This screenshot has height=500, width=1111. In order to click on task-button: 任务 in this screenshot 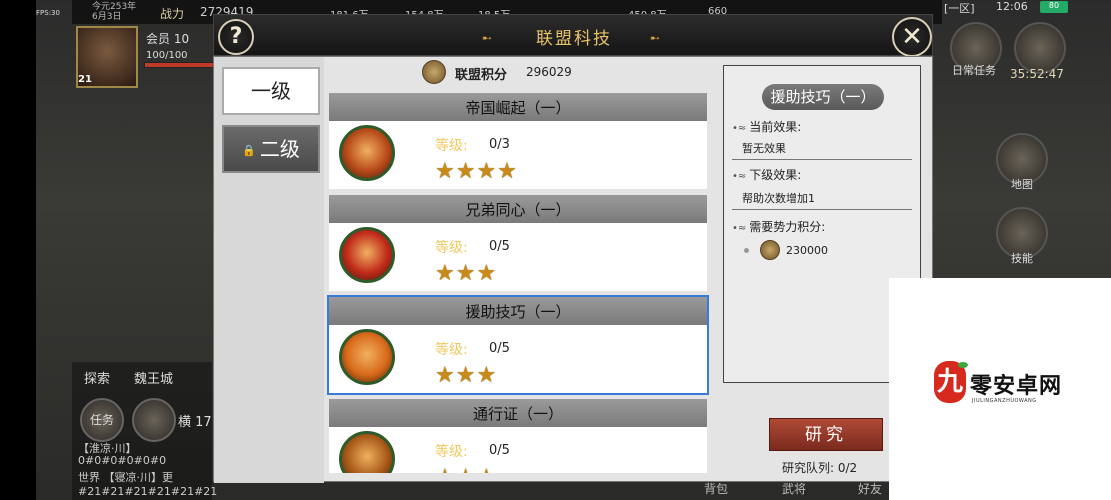, I will do `click(102, 420)`.